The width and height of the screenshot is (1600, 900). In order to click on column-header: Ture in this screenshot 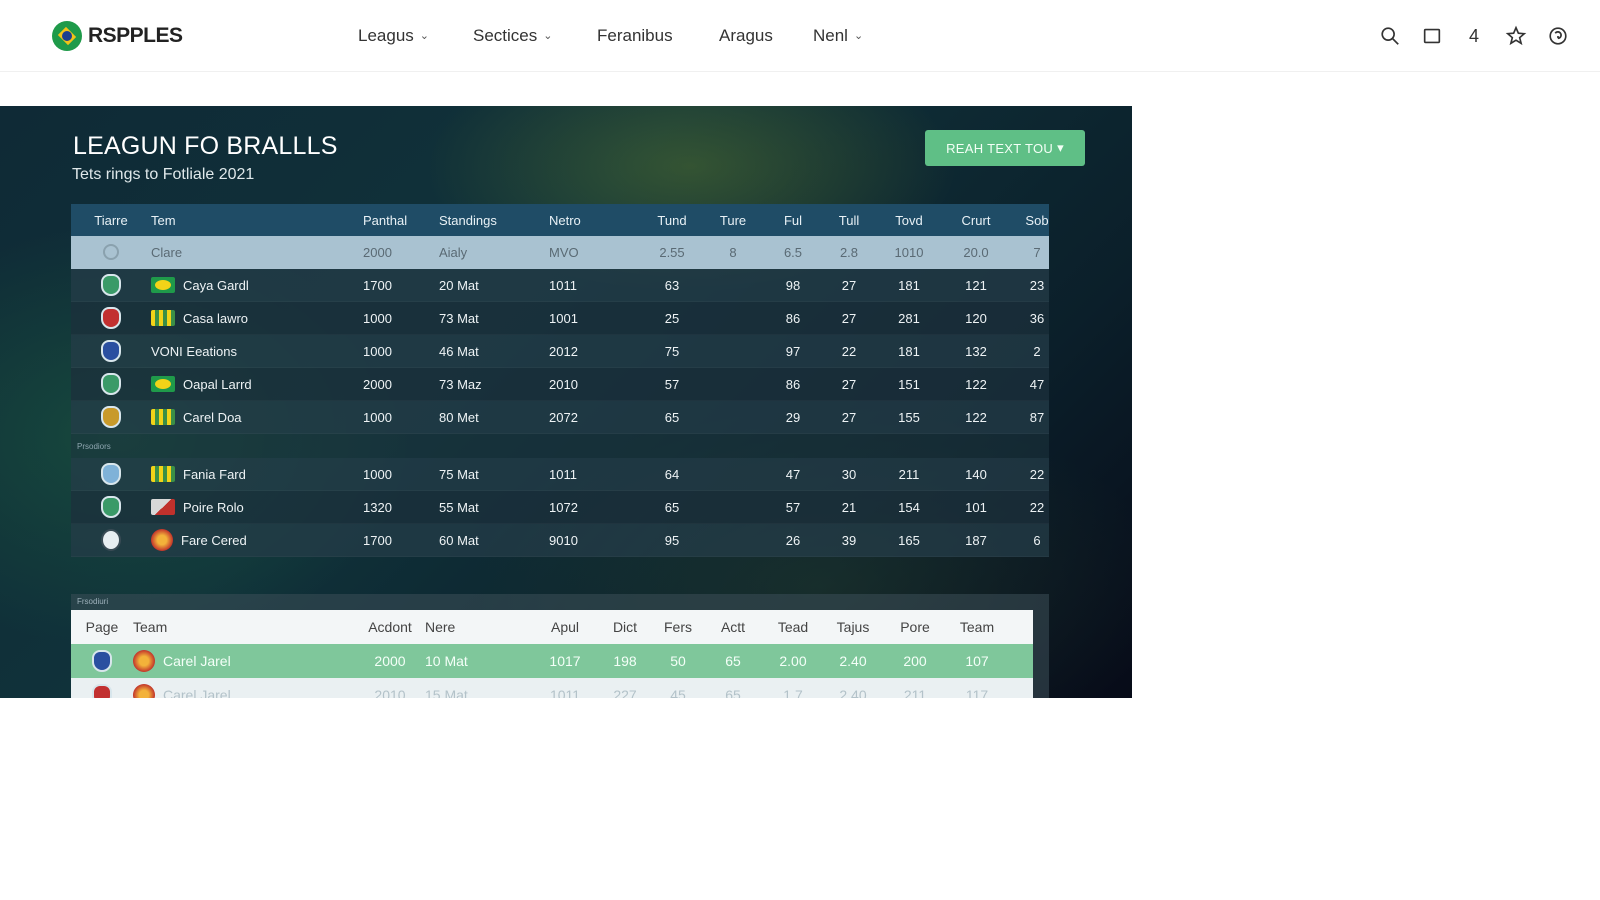, I will do `click(733, 220)`.